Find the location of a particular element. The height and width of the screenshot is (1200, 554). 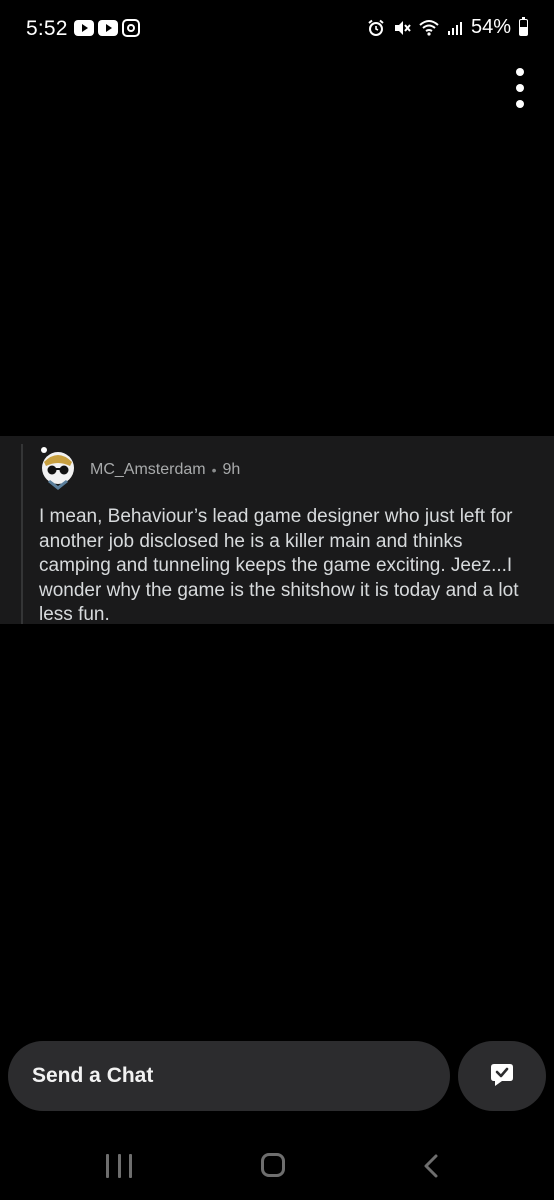

send-chat-placeholder: Send a Chat is located at coordinates (93, 1075).